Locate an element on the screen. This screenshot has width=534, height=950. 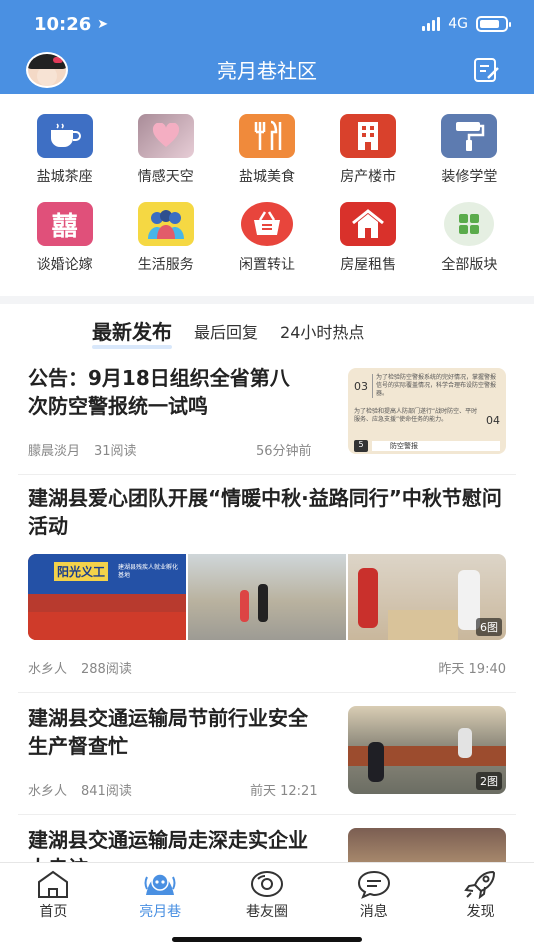
article-item: 建湖县交通运输局走深走实企业大走访 is located at coordinates (267, 844).